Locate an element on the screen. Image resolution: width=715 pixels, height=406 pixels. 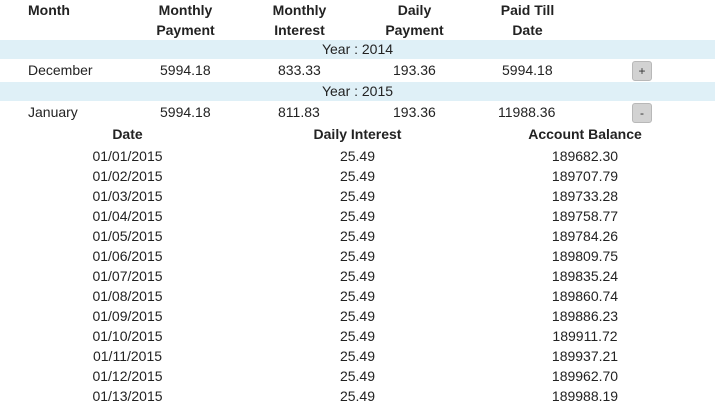
row-paid-till-date: 5994.18 is located at coordinates (527, 70).